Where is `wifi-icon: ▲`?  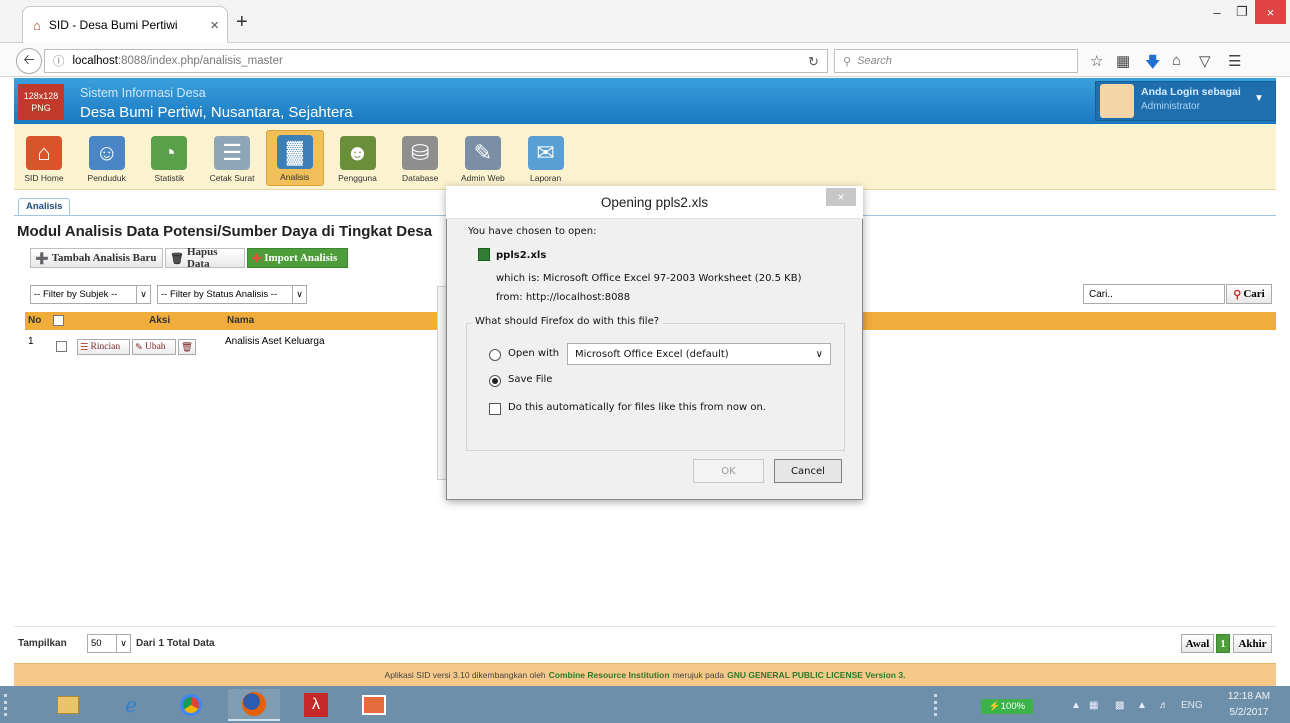
wifi-icon: ▲ is located at coordinates (1142, 705).